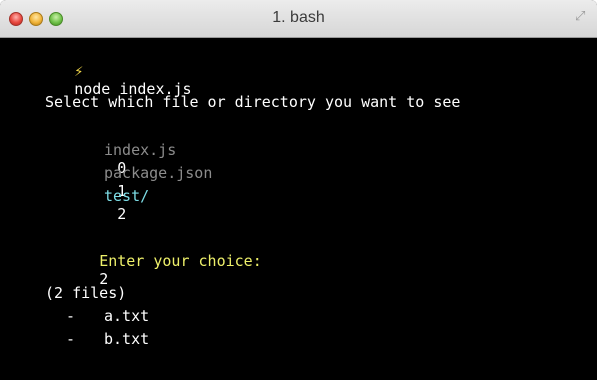 This screenshot has width=597, height=380. I want to click on title-bar: 1. bash ⤢, so click(298, 19).